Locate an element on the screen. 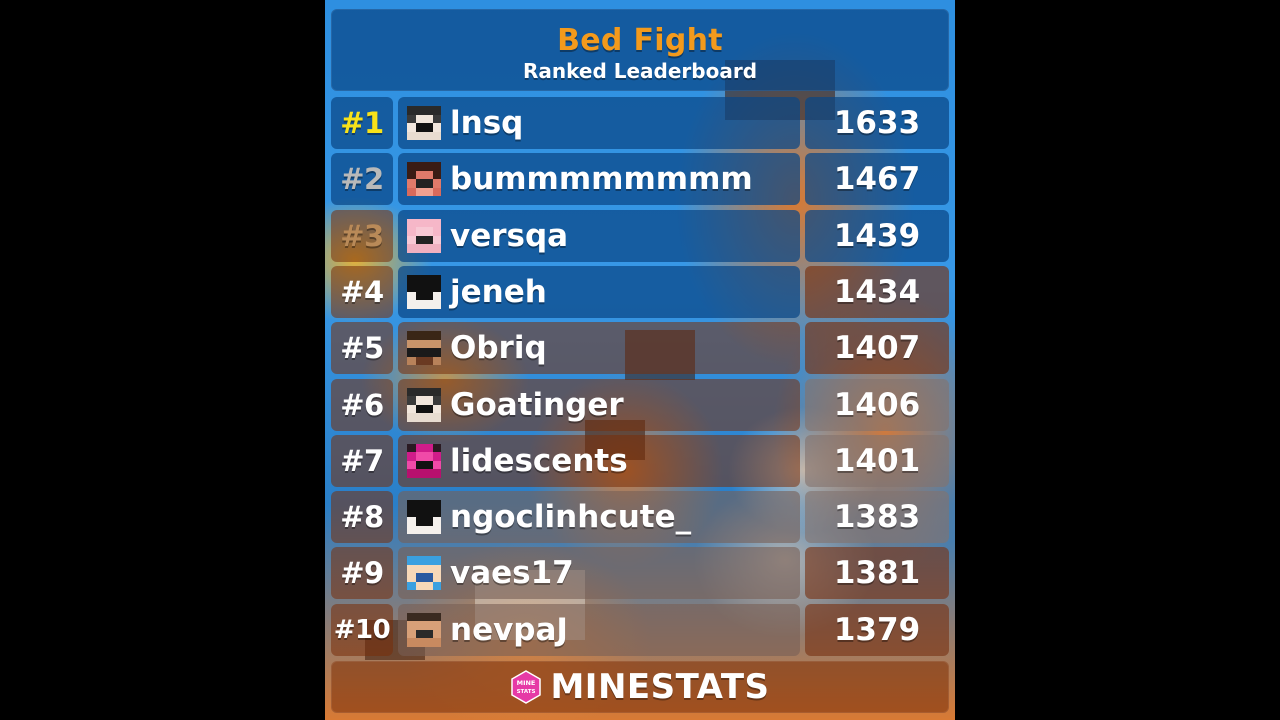 The width and height of the screenshot is (1280, 720). player-score: 1467 is located at coordinates (877, 179).